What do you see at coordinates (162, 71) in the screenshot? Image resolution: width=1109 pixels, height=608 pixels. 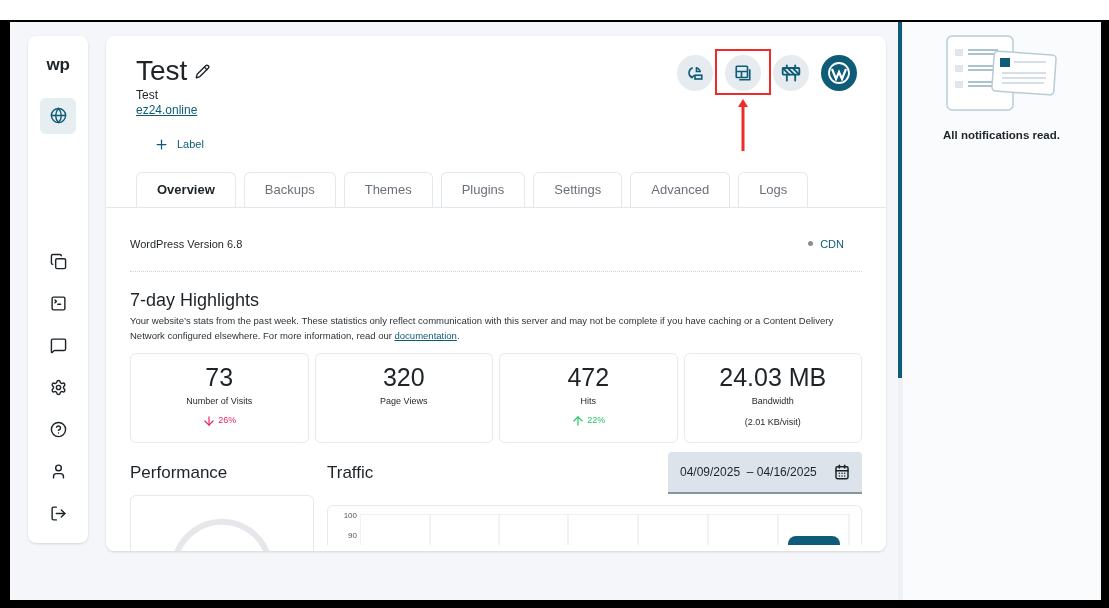 I see `site-title: Test` at bounding box center [162, 71].